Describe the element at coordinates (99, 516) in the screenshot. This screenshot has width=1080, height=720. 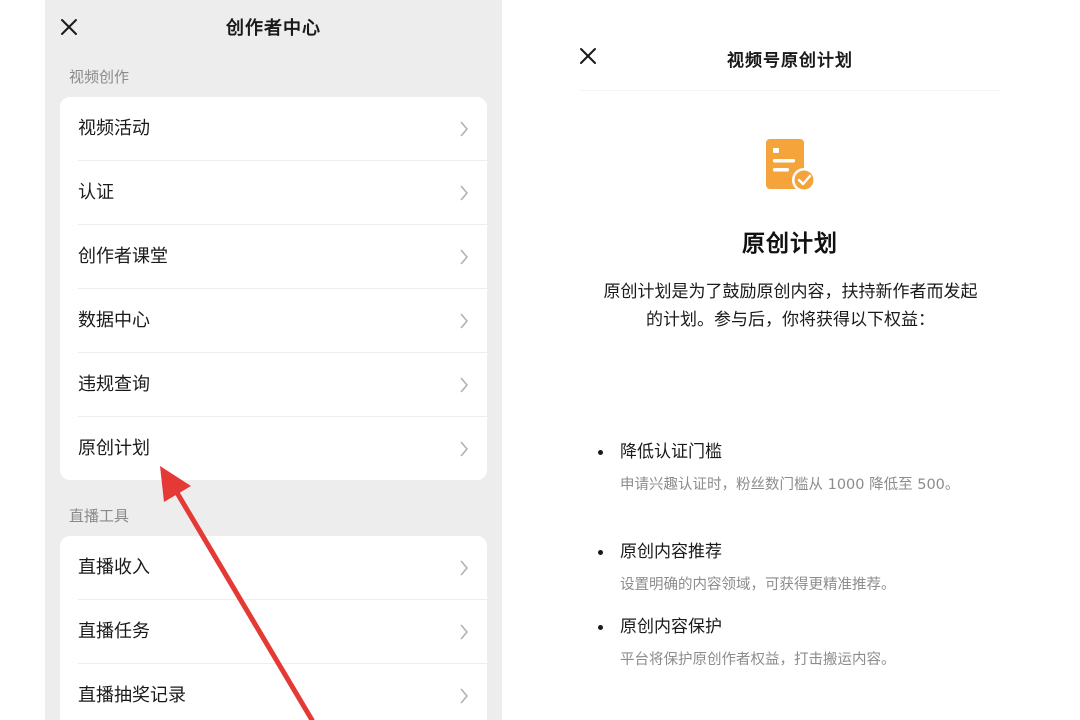
I see `section-label-live-tools: 直播工具` at that location.